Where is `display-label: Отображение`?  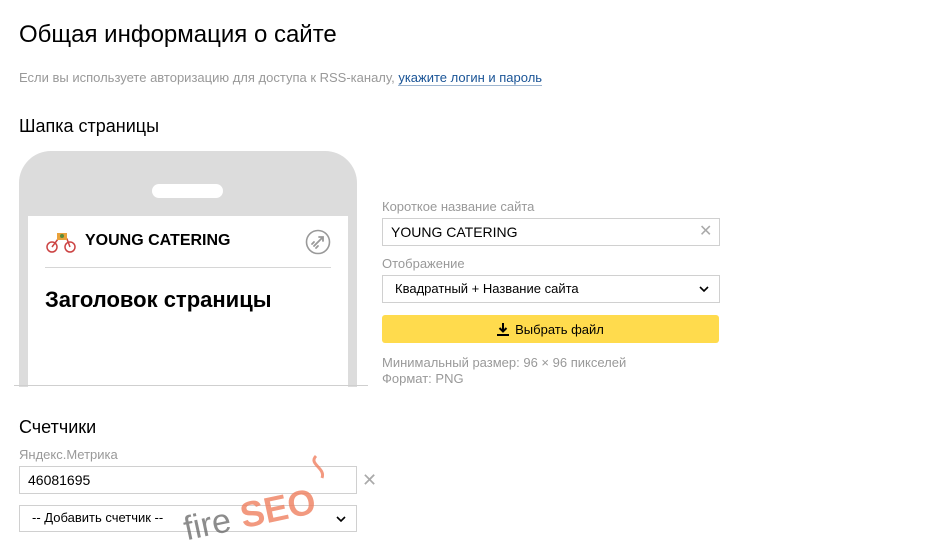
display-label: Отображение is located at coordinates (423, 263).